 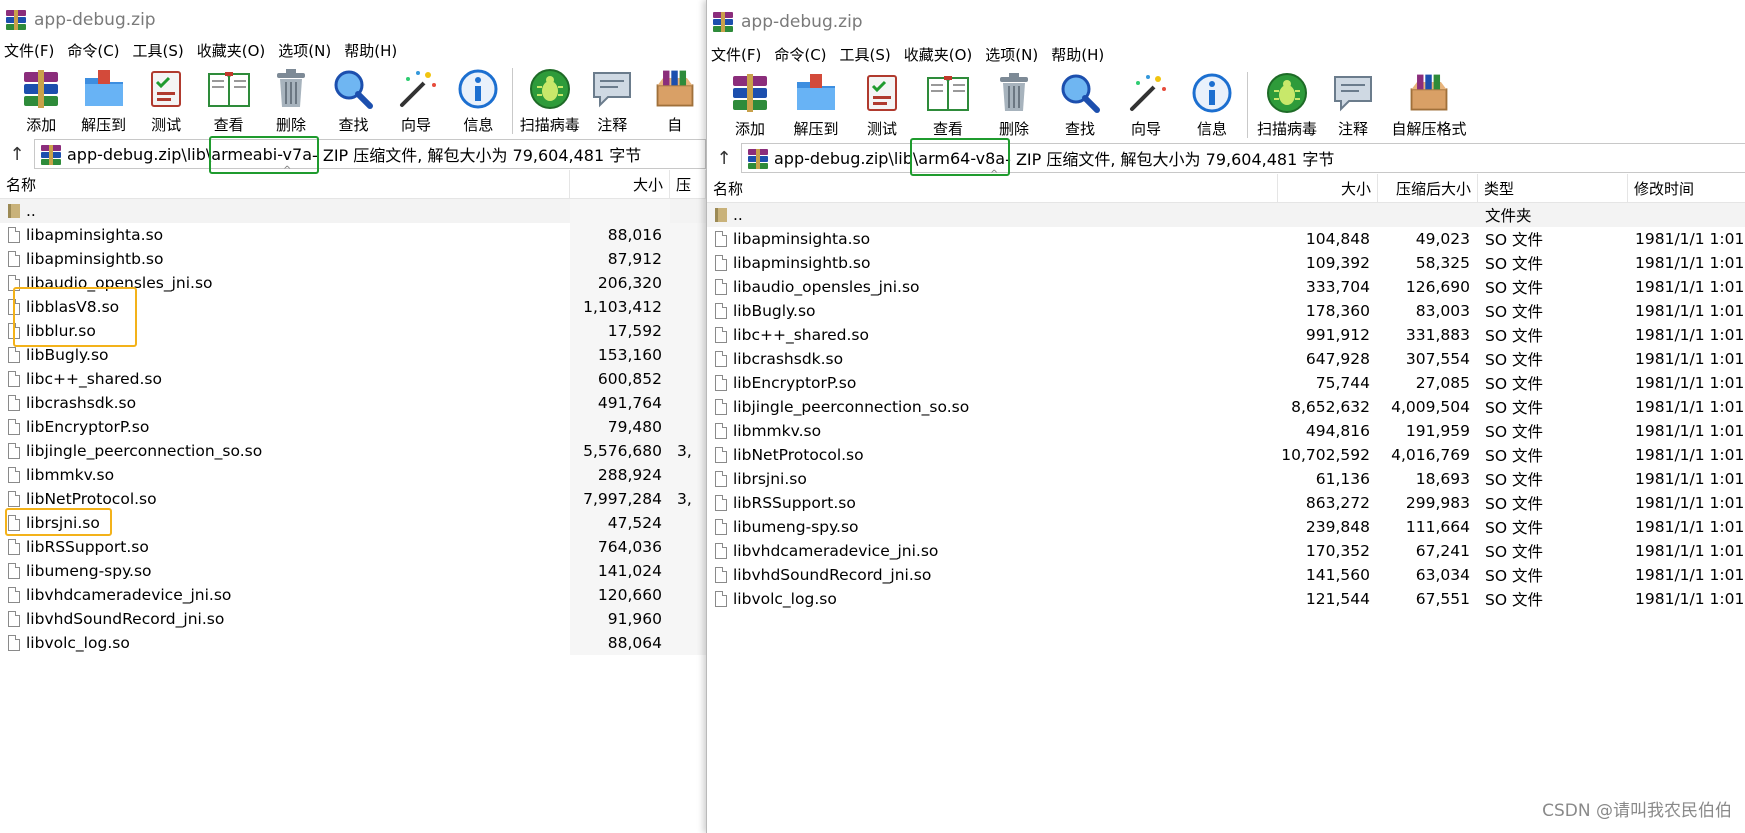 What do you see at coordinates (1553, 188) in the screenshot?
I see `column-header-type: 类型` at bounding box center [1553, 188].